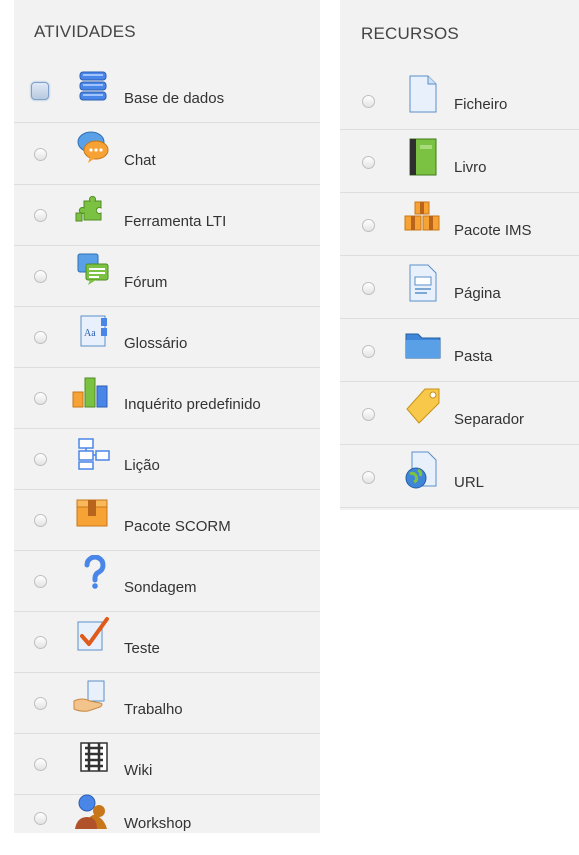  What do you see at coordinates (423, 282) in the screenshot?
I see `page-icon` at bounding box center [423, 282].